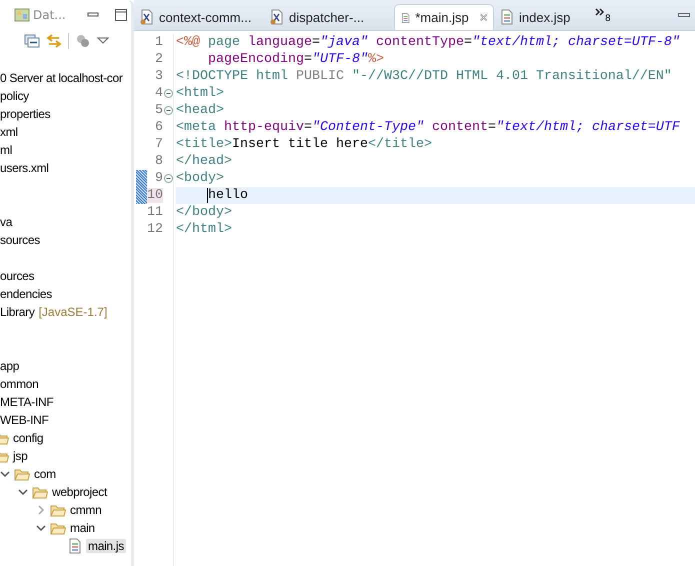  I want to click on line-number: 10, so click(155, 195).